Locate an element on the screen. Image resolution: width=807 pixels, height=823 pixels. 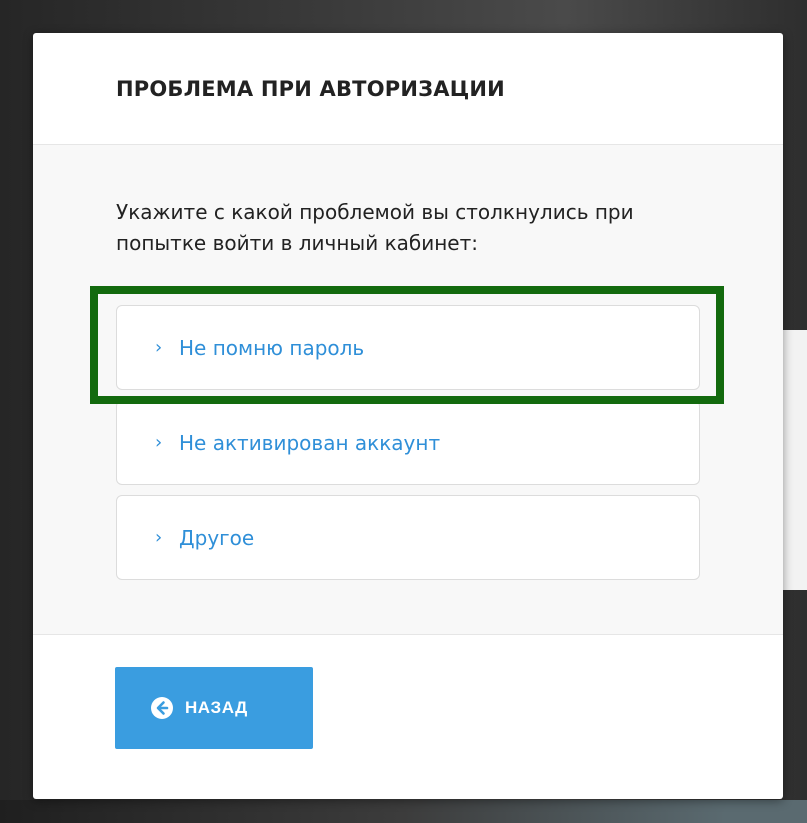
option-forgot-password: › Не помню пароль is located at coordinates (408, 347).